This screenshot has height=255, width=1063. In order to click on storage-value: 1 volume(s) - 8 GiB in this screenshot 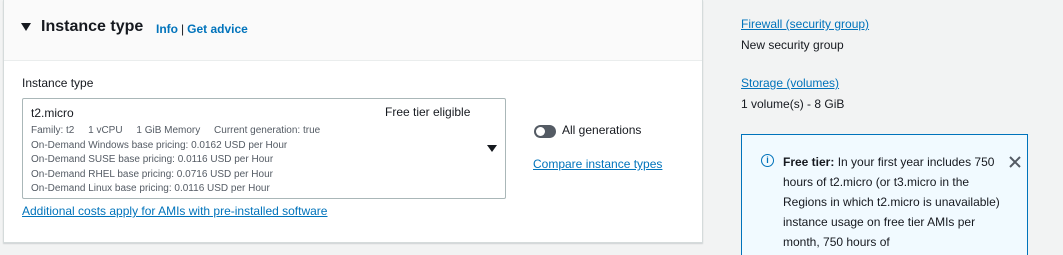, I will do `click(793, 104)`.